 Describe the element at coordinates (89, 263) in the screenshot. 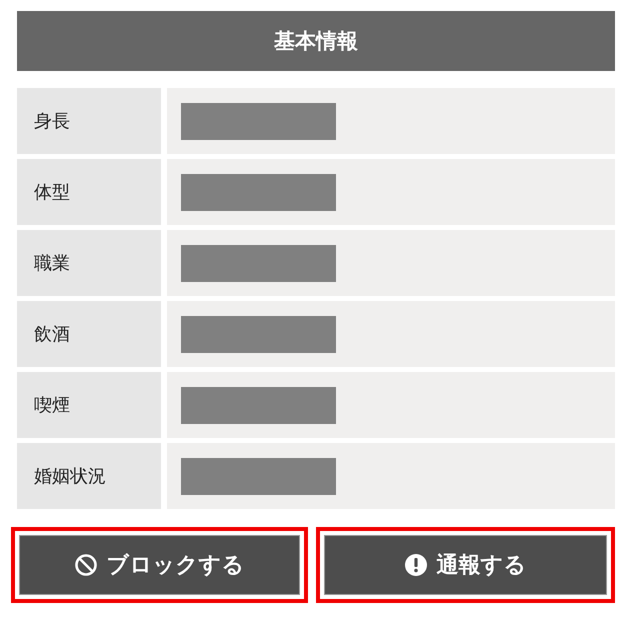

I see `row-label: 職業` at that location.